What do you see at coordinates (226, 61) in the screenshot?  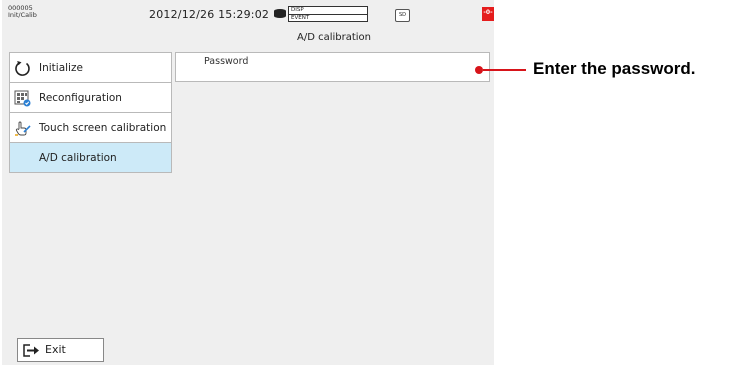 I see `password-label: Password` at bounding box center [226, 61].